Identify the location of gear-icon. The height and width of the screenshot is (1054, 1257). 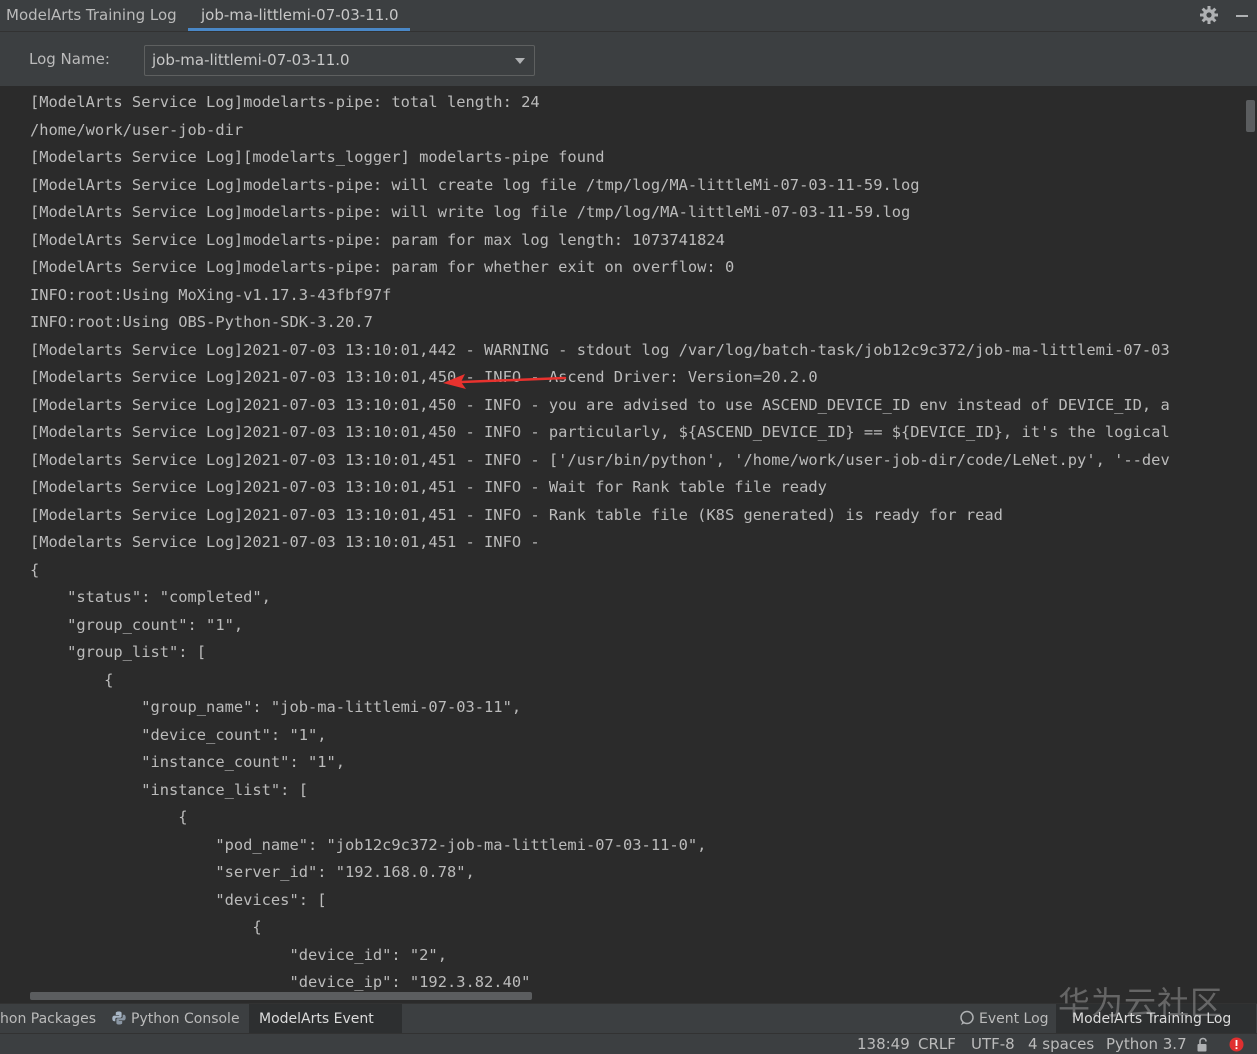
(1209, 15).